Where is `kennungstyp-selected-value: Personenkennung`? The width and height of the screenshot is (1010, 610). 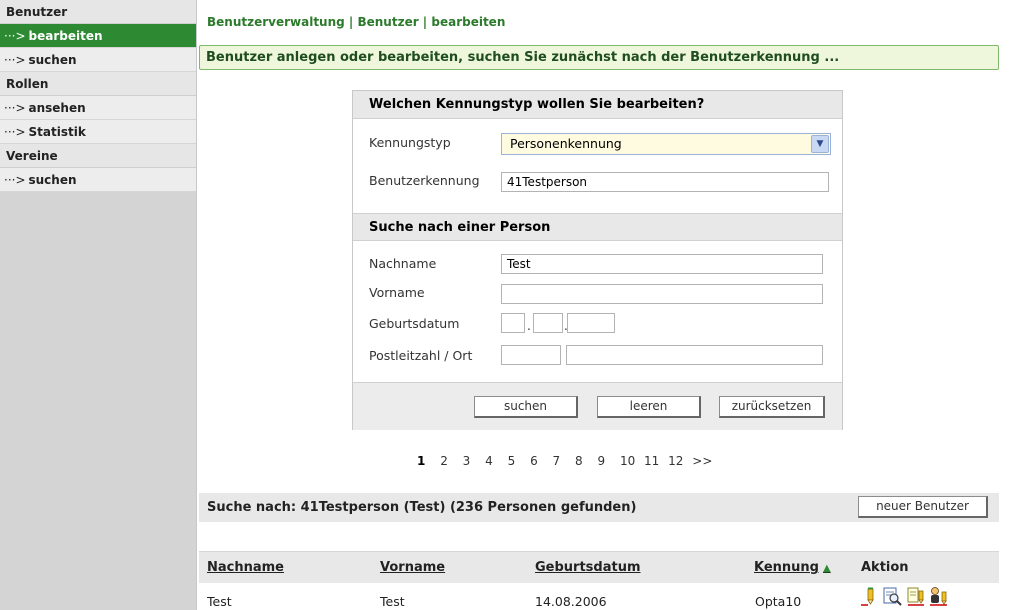 kennungstyp-selected-value: Personenkennung is located at coordinates (566, 143).